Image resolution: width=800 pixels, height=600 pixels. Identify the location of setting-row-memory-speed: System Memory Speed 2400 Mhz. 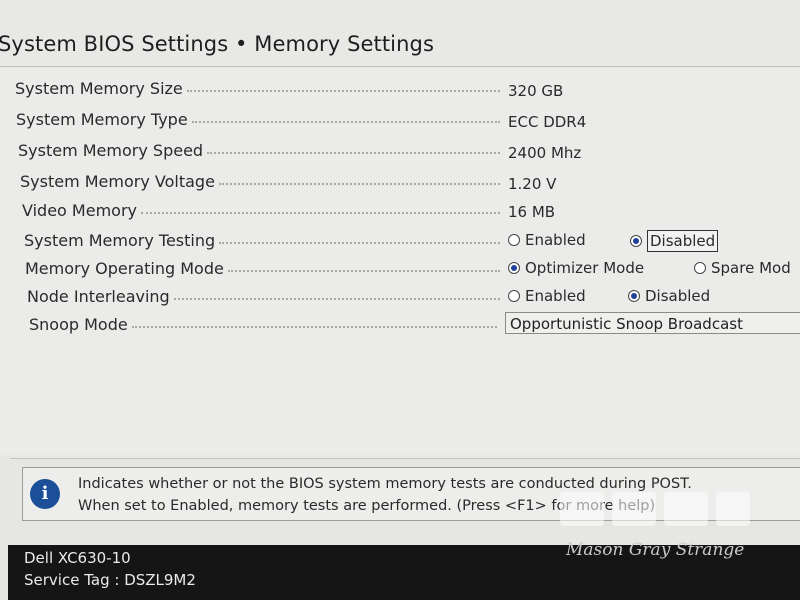
(400, 152).